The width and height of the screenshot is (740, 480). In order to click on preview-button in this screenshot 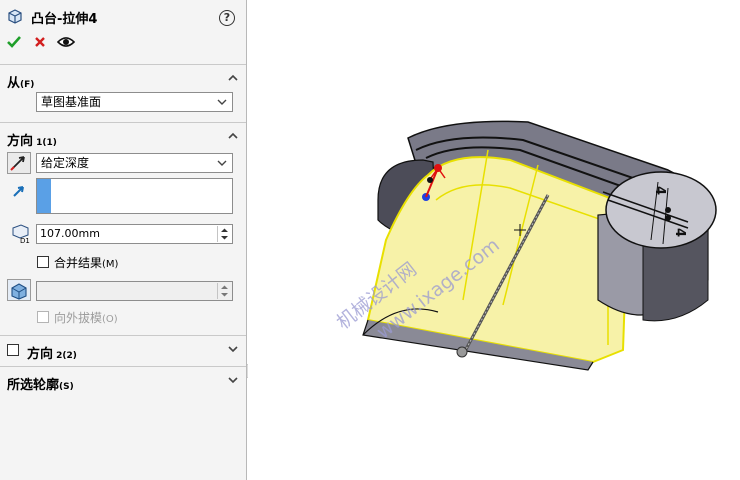, I will do `click(66, 43)`.